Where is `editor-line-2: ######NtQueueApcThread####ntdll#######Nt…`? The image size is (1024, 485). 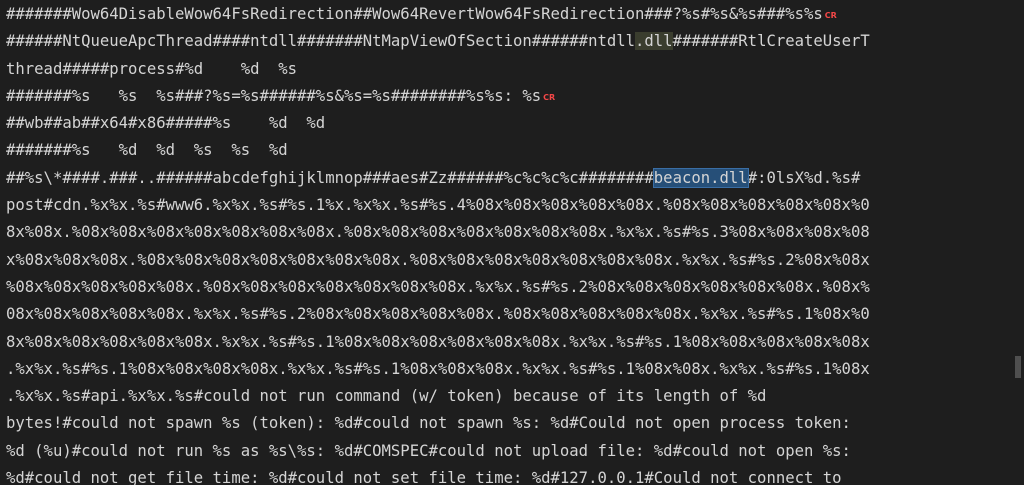 editor-line-2: ######NtQueueApcThread####ntdll#######Nt… is located at coordinates (508, 41).